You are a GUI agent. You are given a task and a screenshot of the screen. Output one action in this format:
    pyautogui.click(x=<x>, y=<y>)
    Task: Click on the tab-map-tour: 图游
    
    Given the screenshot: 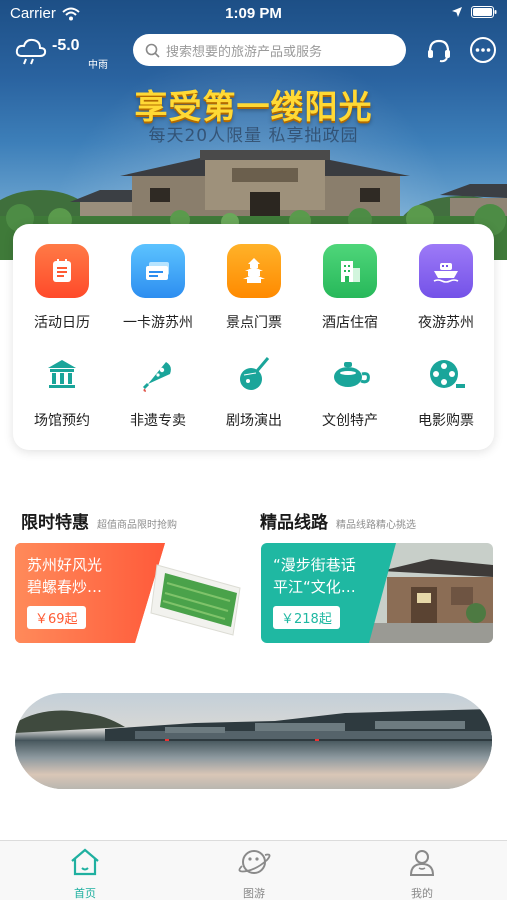 What is the action you would take?
    pyautogui.click(x=254, y=873)
    